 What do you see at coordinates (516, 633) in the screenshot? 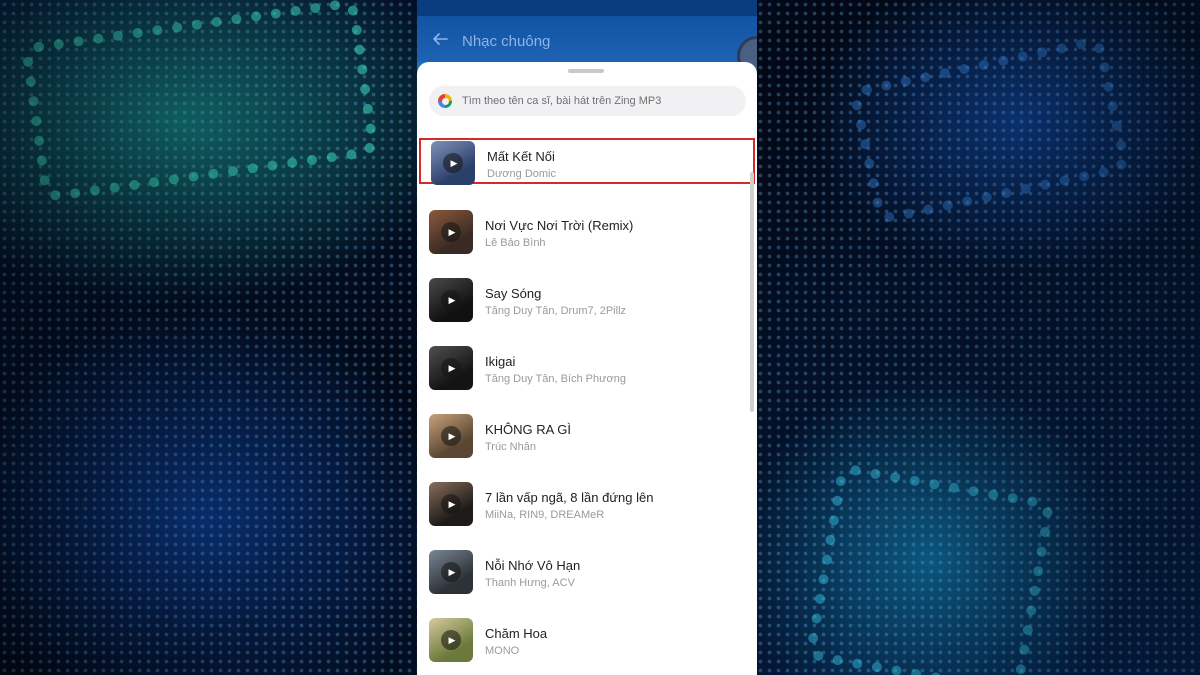
I see `song-title: Chăm Hoa` at bounding box center [516, 633].